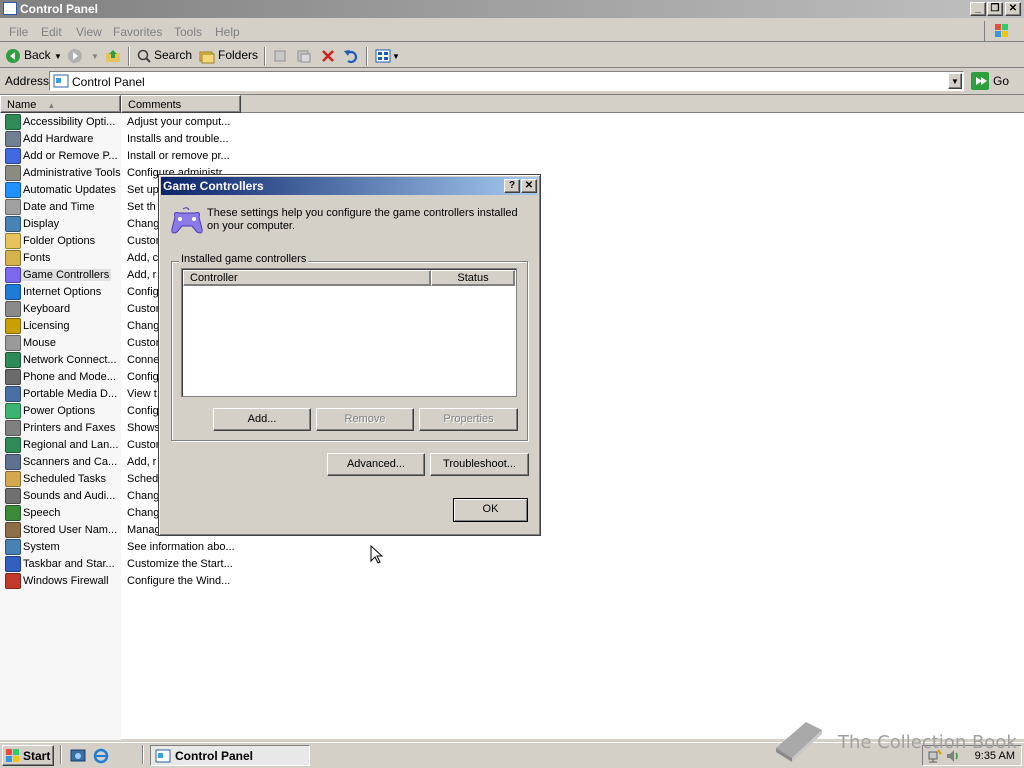 This screenshot has width=1024, height=768. What do you see at coordinates (980, 81) in the screenshot?
I see `go-arrow-icon` at bounding box center [980, 81].